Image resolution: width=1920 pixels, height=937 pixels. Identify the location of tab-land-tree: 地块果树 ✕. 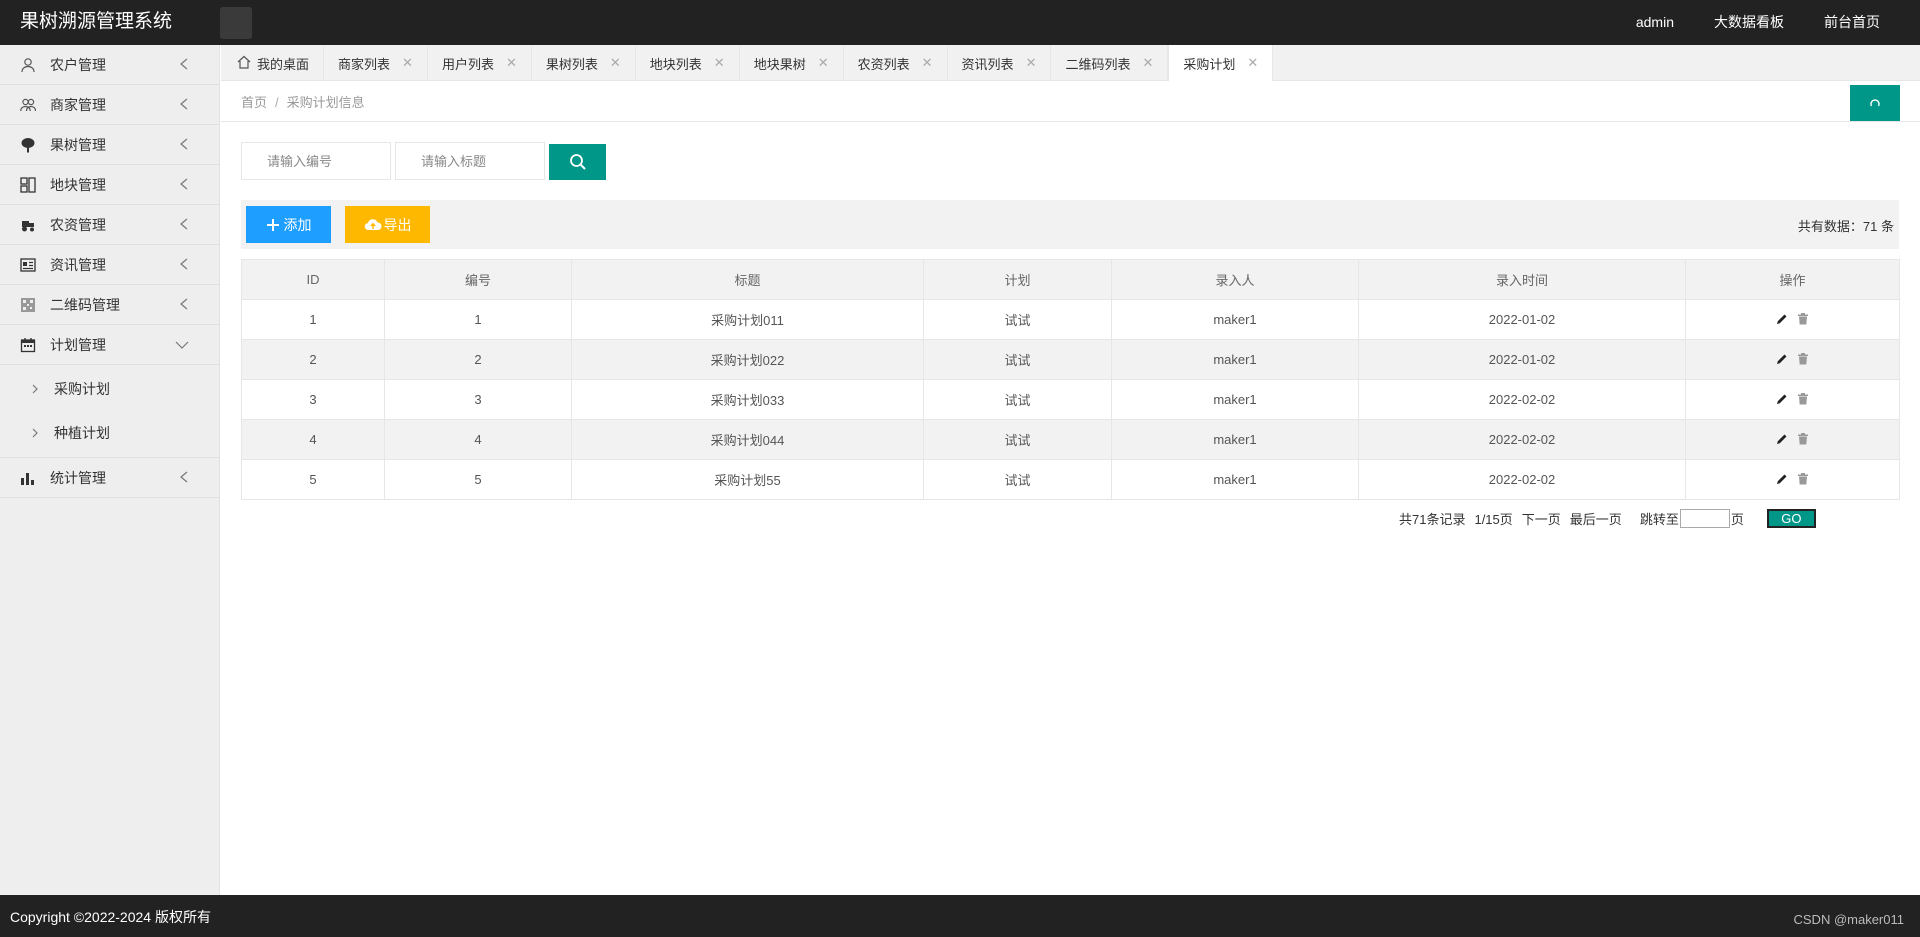
(792, 63).